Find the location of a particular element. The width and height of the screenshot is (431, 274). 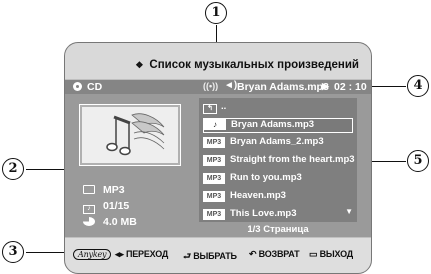

list-item-selected: ♪ Bryan Adams.mp3 is located at coordinates (278, 125).